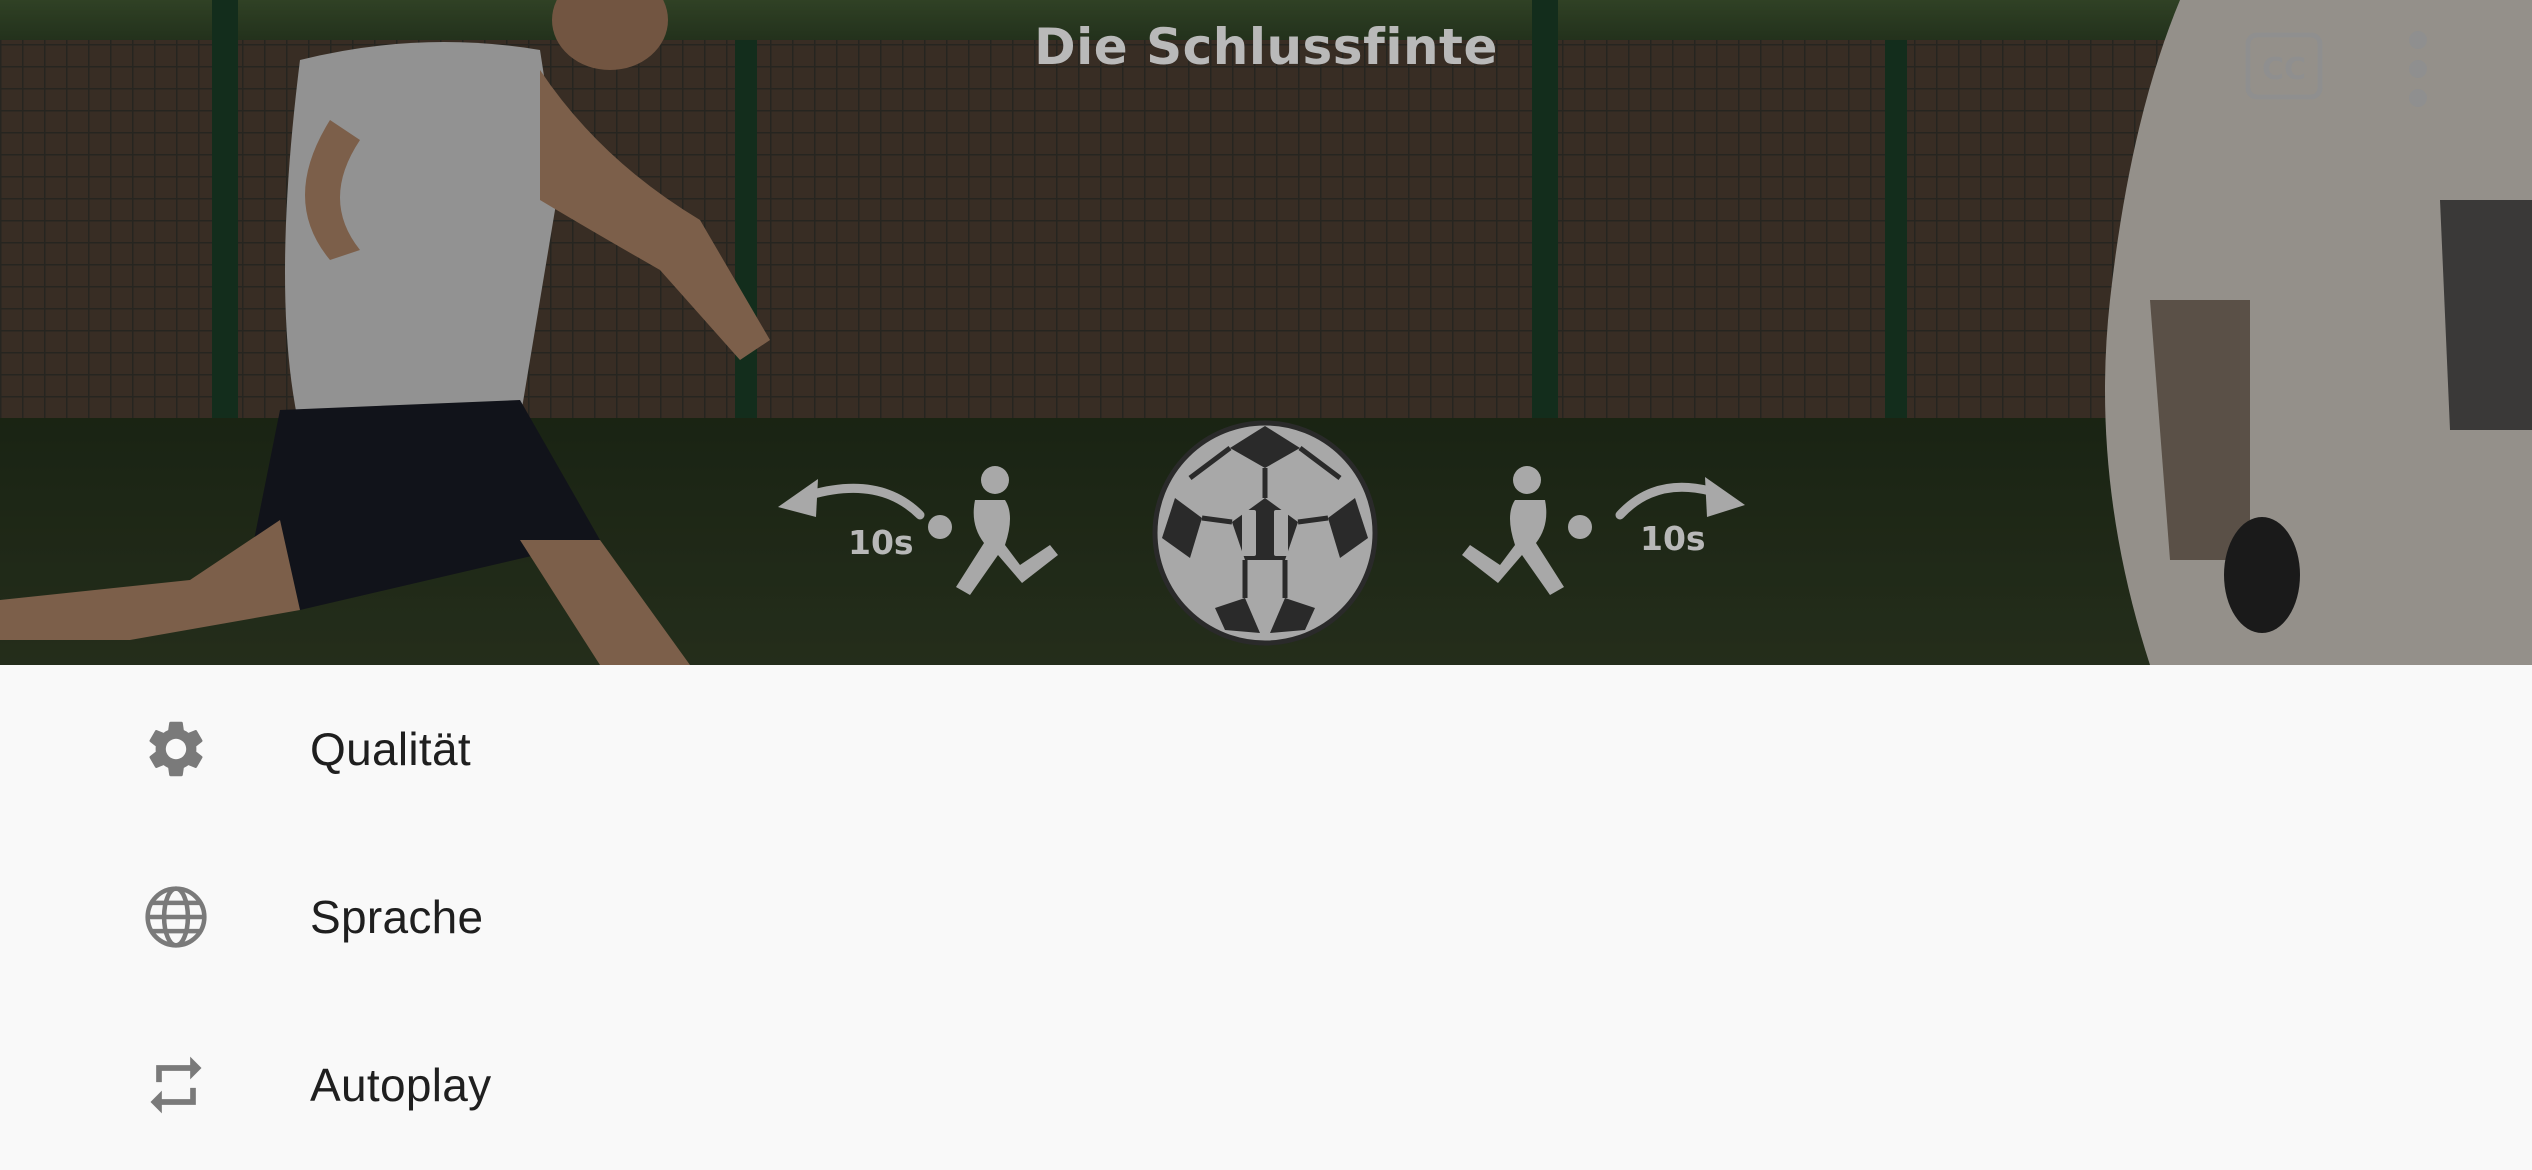  What do you see at coordinates (881, 542) in the screenshot?
I see `rewind-label: 10s` at bounding box center [881, 542].